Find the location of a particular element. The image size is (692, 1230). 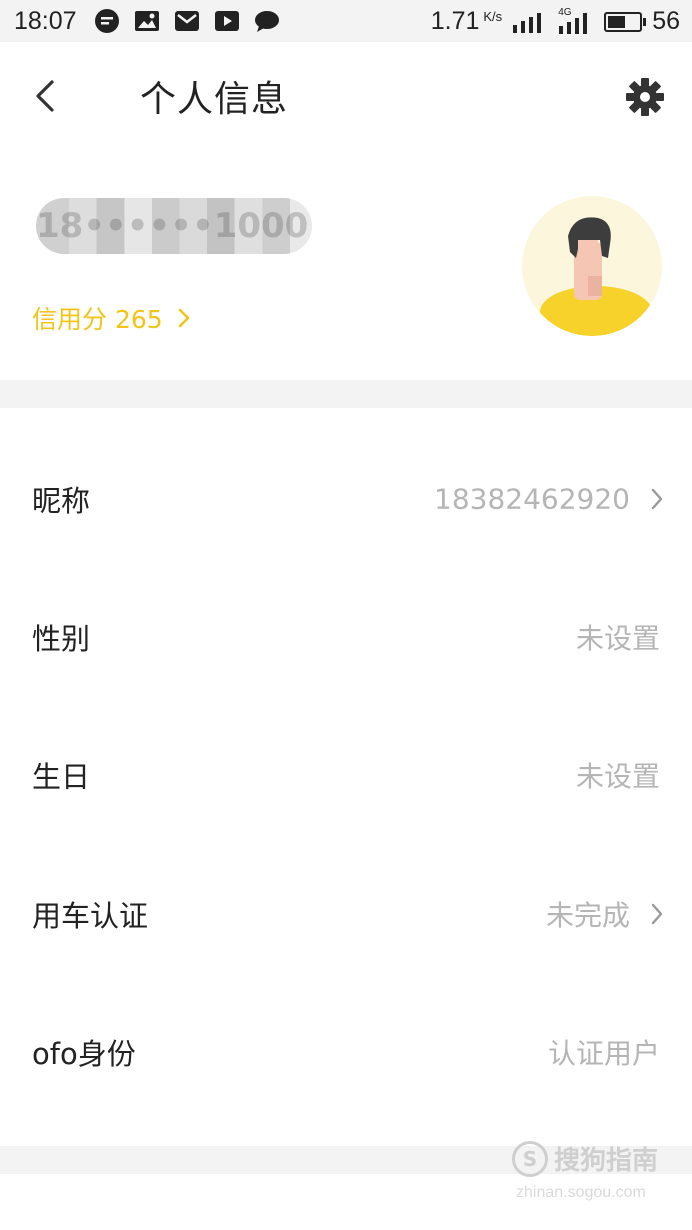

signal-4g-icon is located at coordinates (573, 23).